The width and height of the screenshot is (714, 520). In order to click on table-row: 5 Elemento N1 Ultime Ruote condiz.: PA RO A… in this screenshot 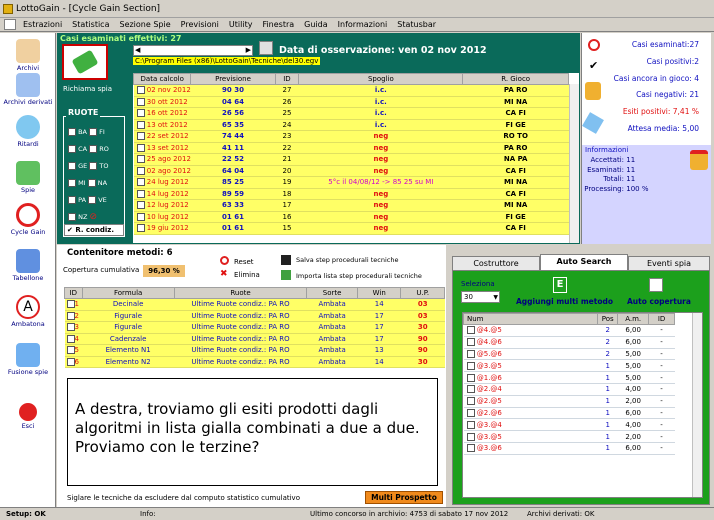, I will do `click(254, 350)`.